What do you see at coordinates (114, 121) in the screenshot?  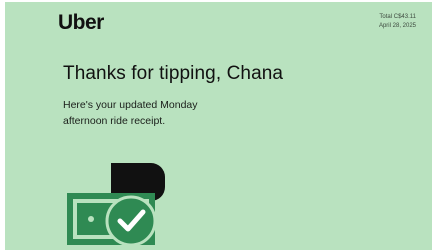 I see `subtext-line-2: afternoon ride receipt.` at bounding box center [114, 121].